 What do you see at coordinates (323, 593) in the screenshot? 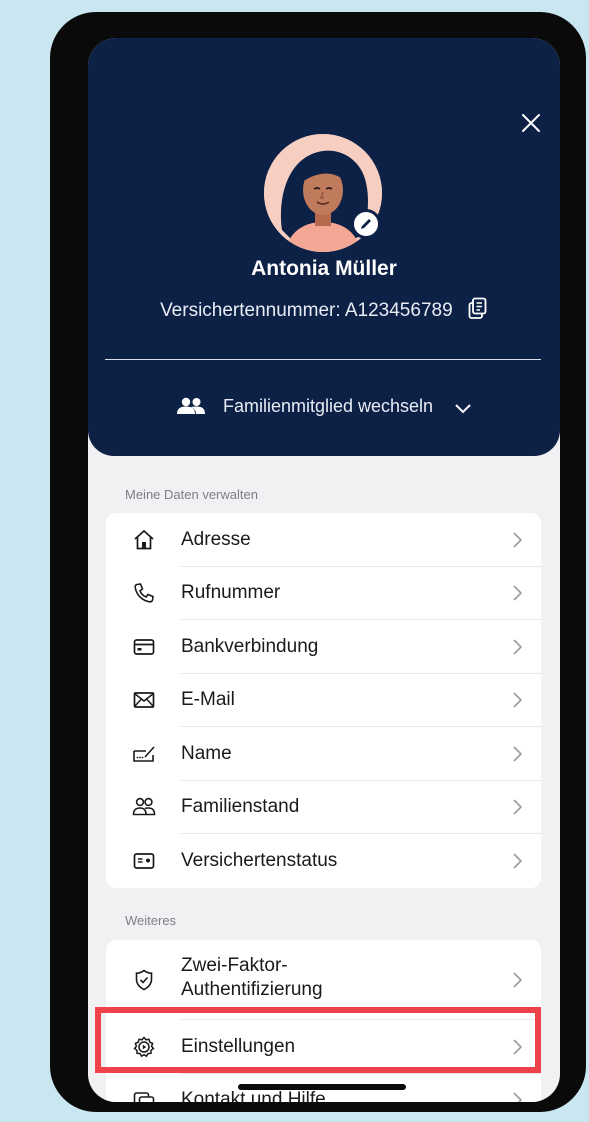
I see `menu-item-phone: Rufnummer` at bounding box center [323, 593].